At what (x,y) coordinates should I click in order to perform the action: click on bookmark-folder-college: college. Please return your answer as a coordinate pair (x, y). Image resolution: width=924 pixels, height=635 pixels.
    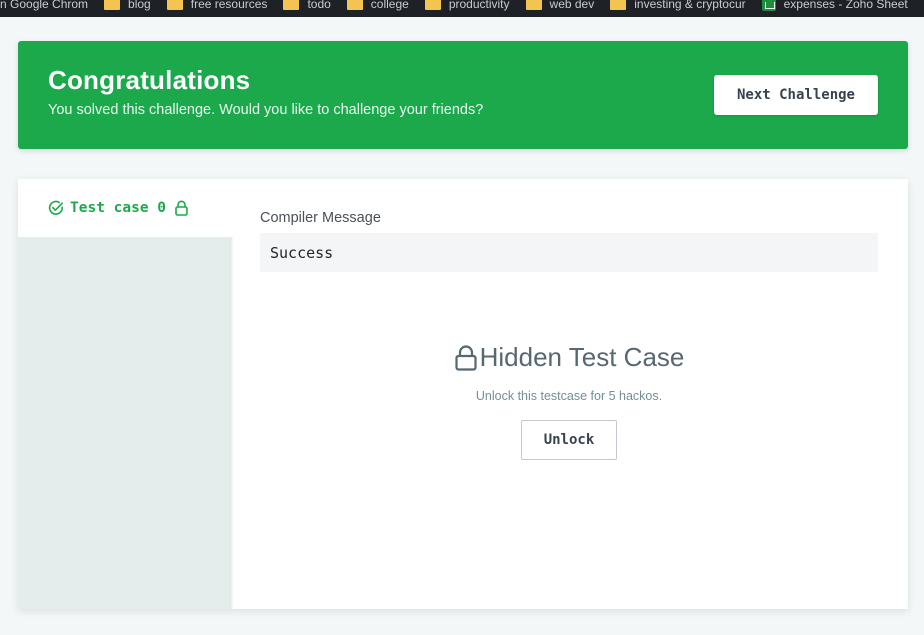
    Looking at the image, I should click on (385, 5).